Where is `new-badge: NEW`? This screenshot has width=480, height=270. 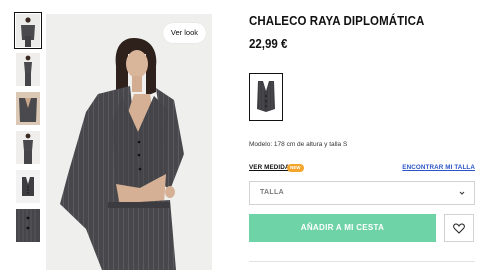 new-badge: NEW is located at coordinates (295, 168).